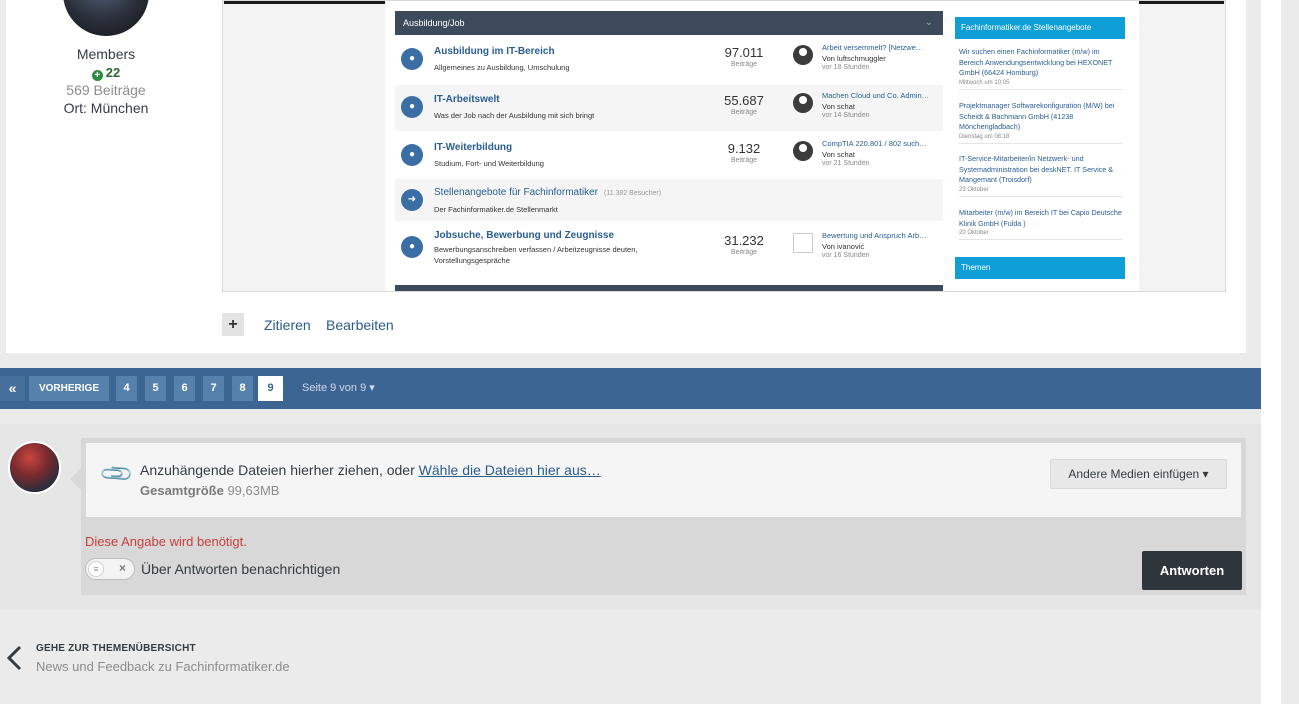 The width and height of the screenshot is (1299, 704). I want to click on image-forum-count: 97.011, so click(744, 52).